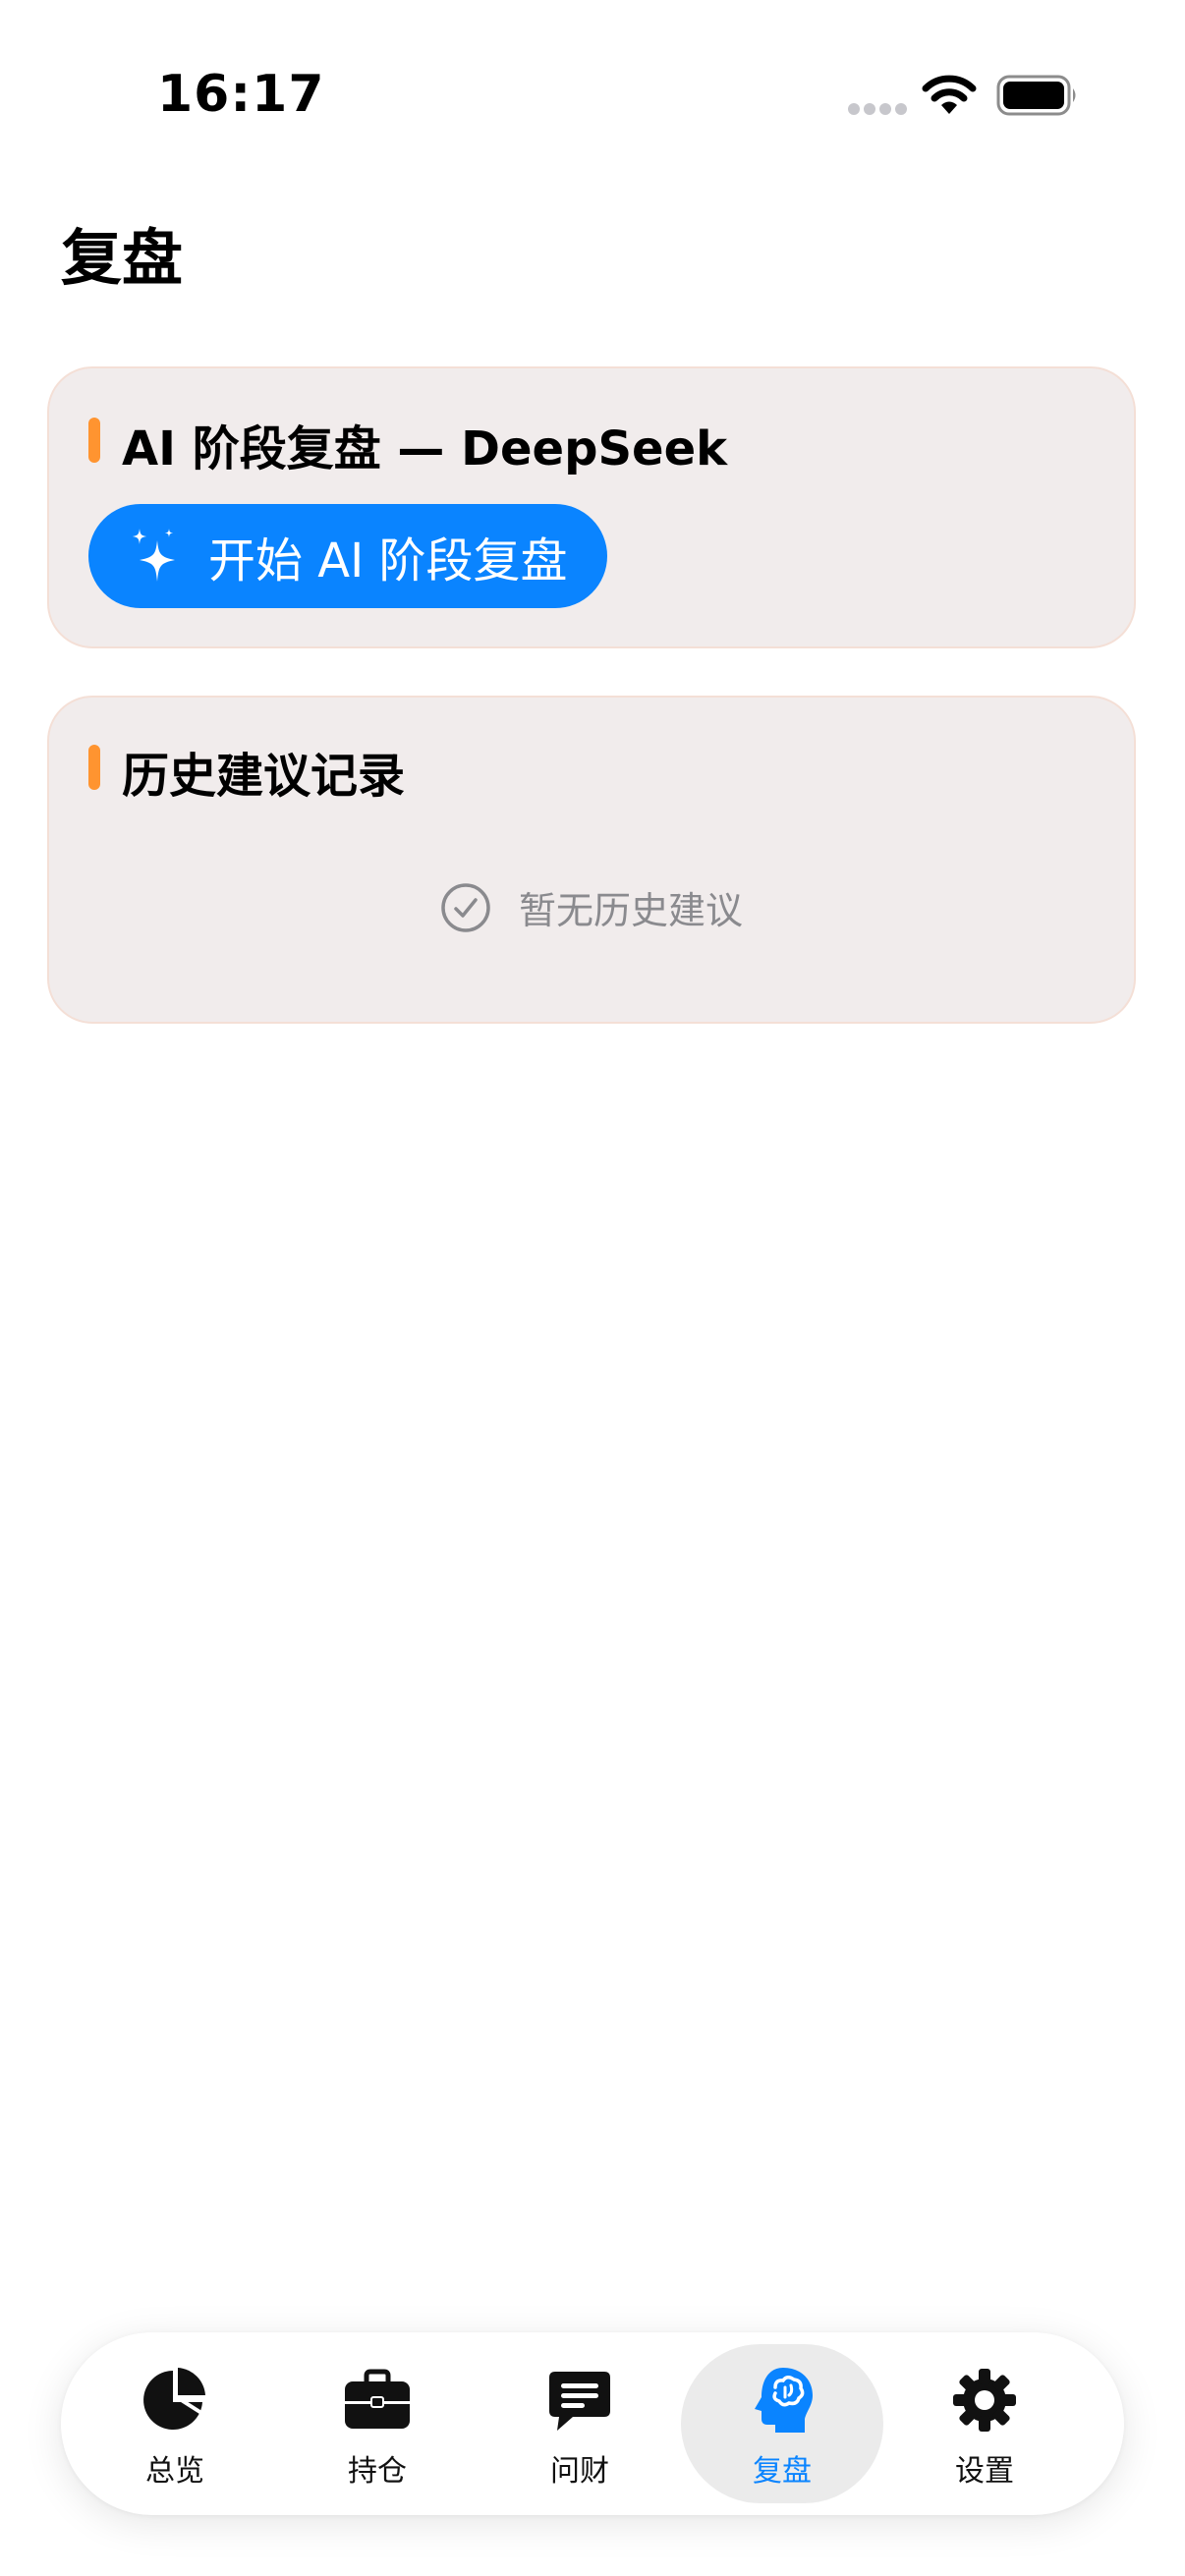 This screenshot has height=2576, width=1185. I want to click on briefcase-icon, so click(378, 2399).